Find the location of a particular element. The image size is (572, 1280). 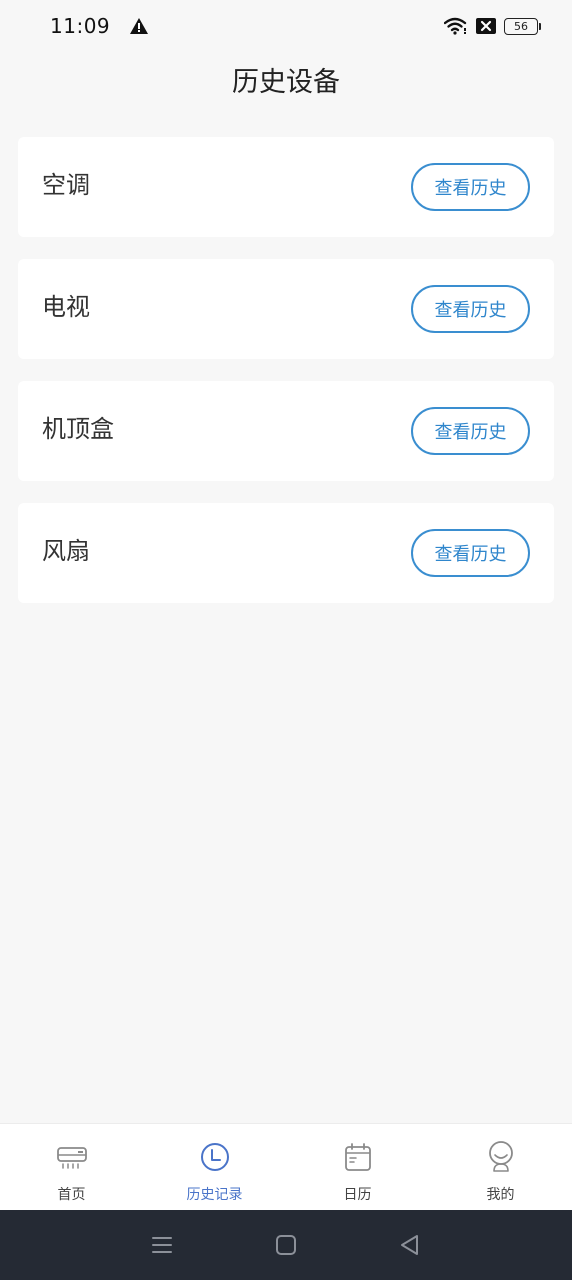

device-card-air-conditioner: 空调 查看历史 is located at coordinates (286, 187).